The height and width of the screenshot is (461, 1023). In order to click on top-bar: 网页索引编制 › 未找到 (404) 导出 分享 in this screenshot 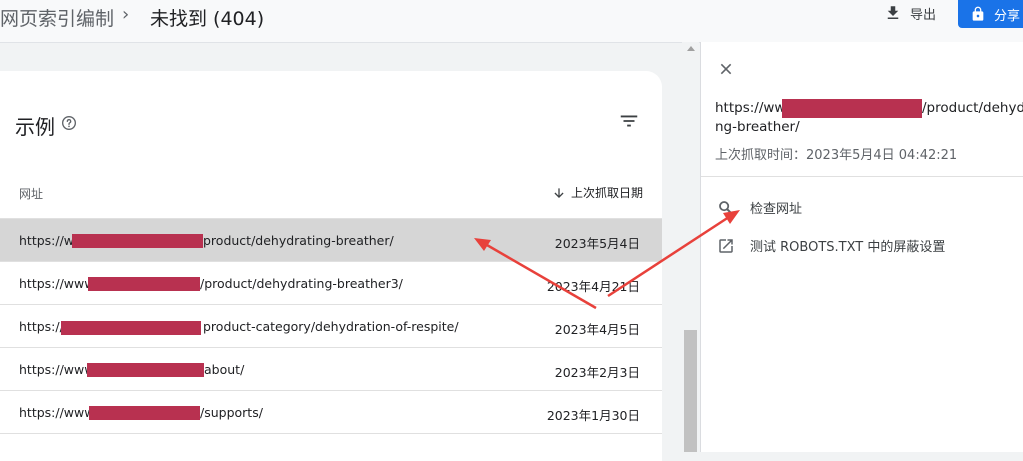, I will do `click(511, 21)`.